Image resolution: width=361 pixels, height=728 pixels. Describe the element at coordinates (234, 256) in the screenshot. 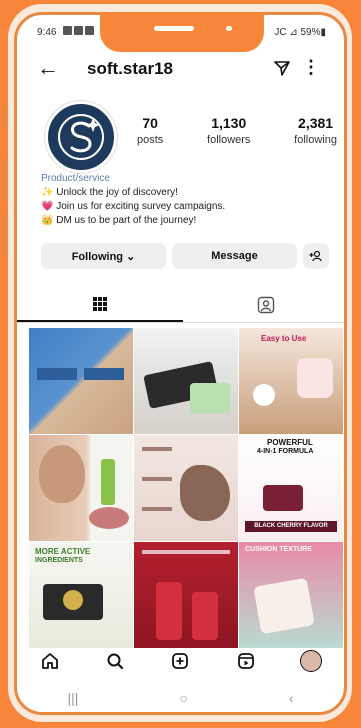

I see `message-button: Message` at that location.